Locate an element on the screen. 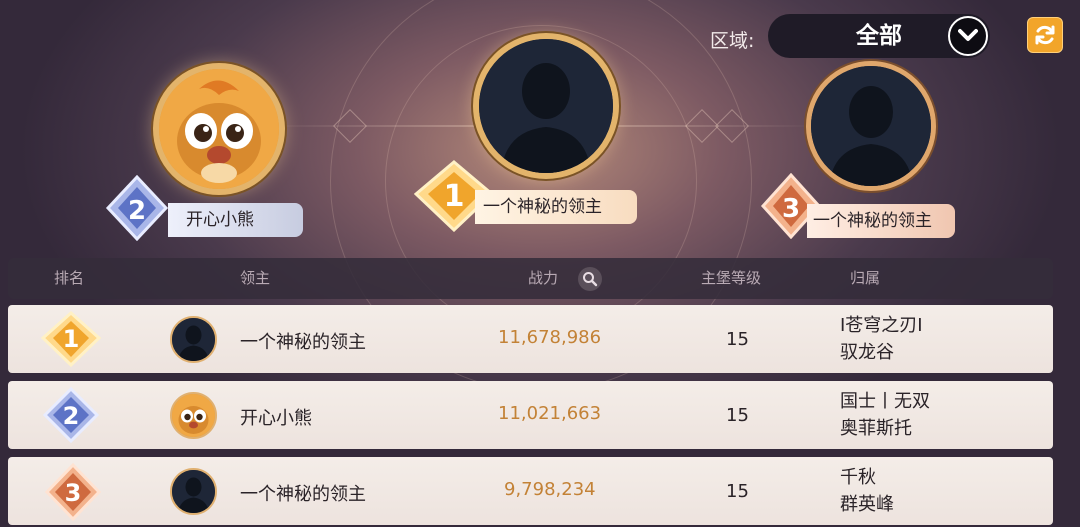 The height and width of the screenshot is (527, 1080). header-castle-level: 主堡等级 is located at coordinates (731, 278).